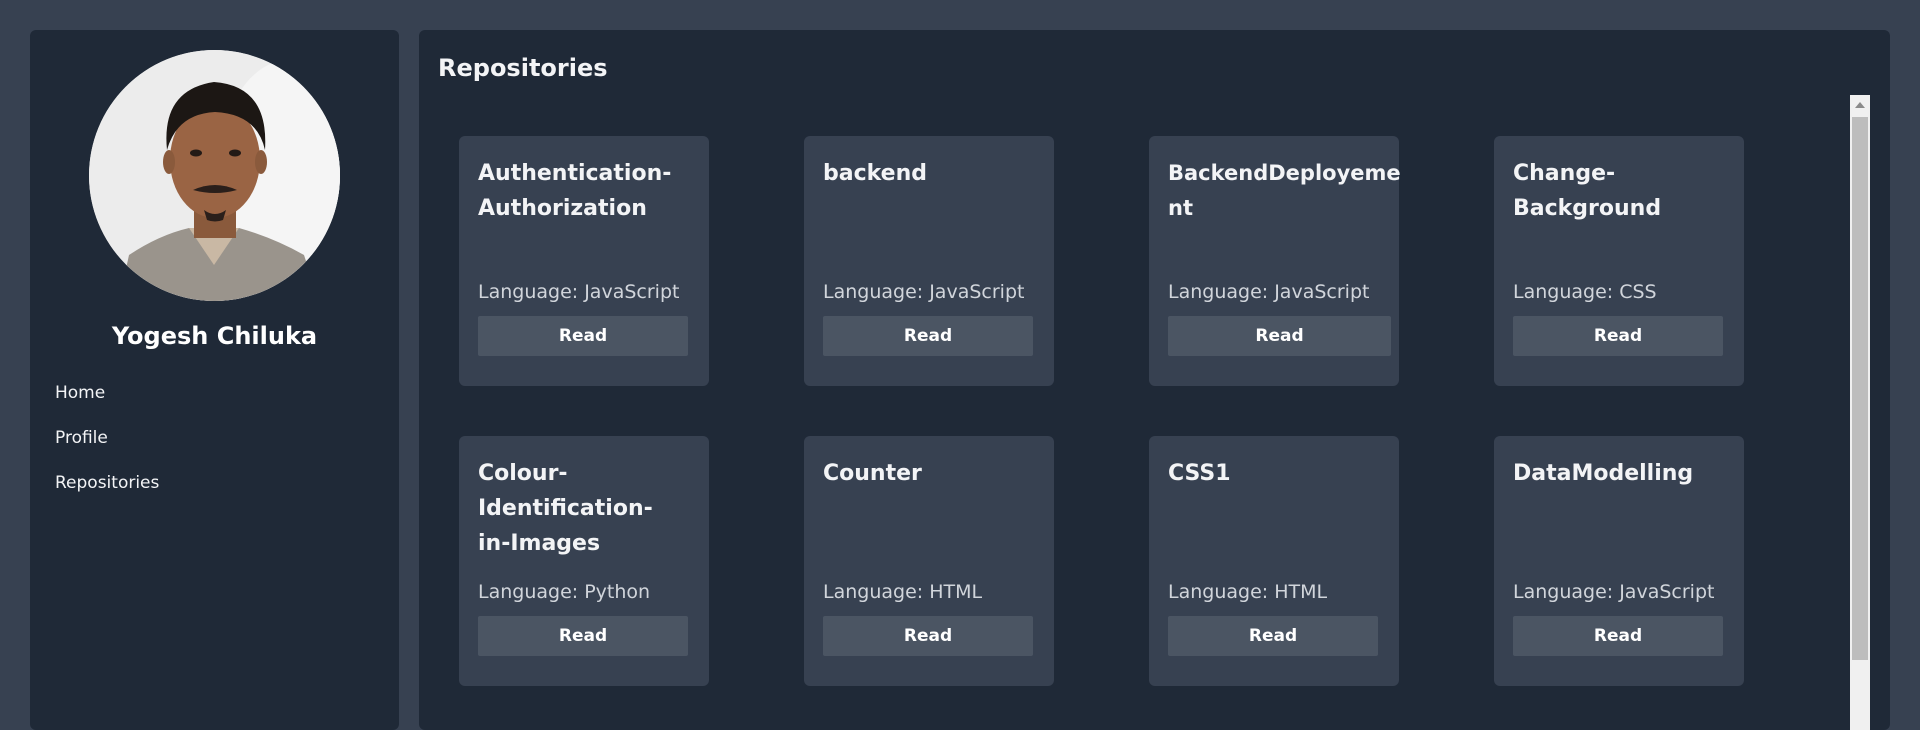  I want to click on repo-name: backend, so click(875, 173).